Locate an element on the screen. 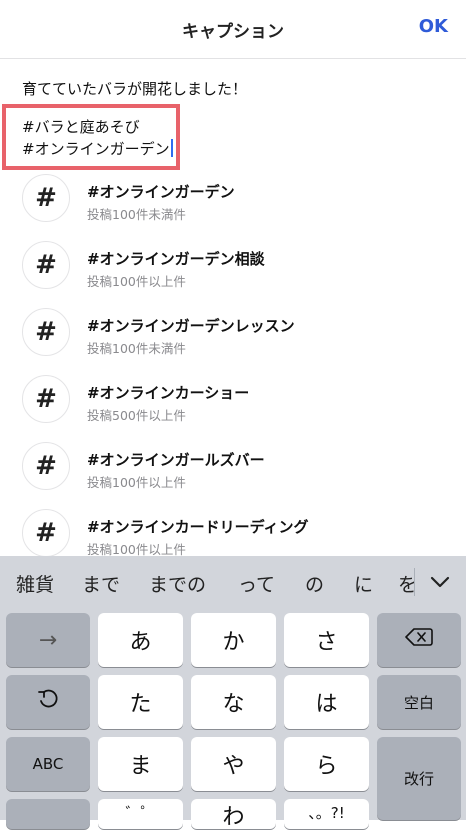  key-na: な is located at coordinates (233, 702).